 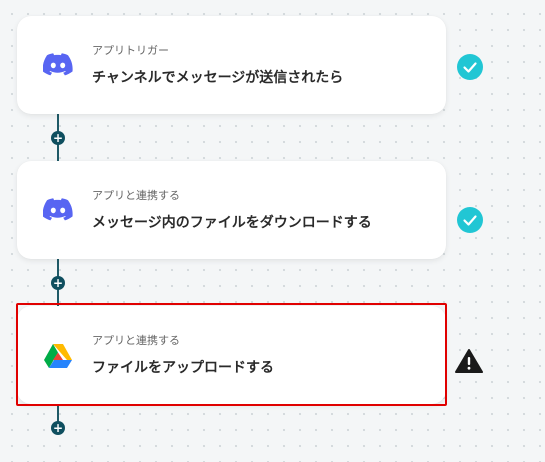 What do you see at coordinates (130, 50) in the screenshot?
I see `step-kind-label: アプリトリガー` at bounding box center [130, 50].